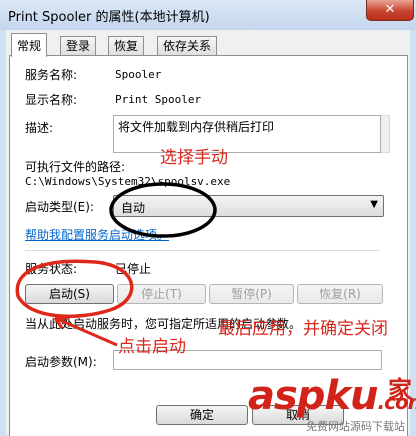 The width and height of the screenshot is (416, 436). Describe the element at coordinates (74, 289) in the screenshot. I see `annotation-circle-start-button` at that location.